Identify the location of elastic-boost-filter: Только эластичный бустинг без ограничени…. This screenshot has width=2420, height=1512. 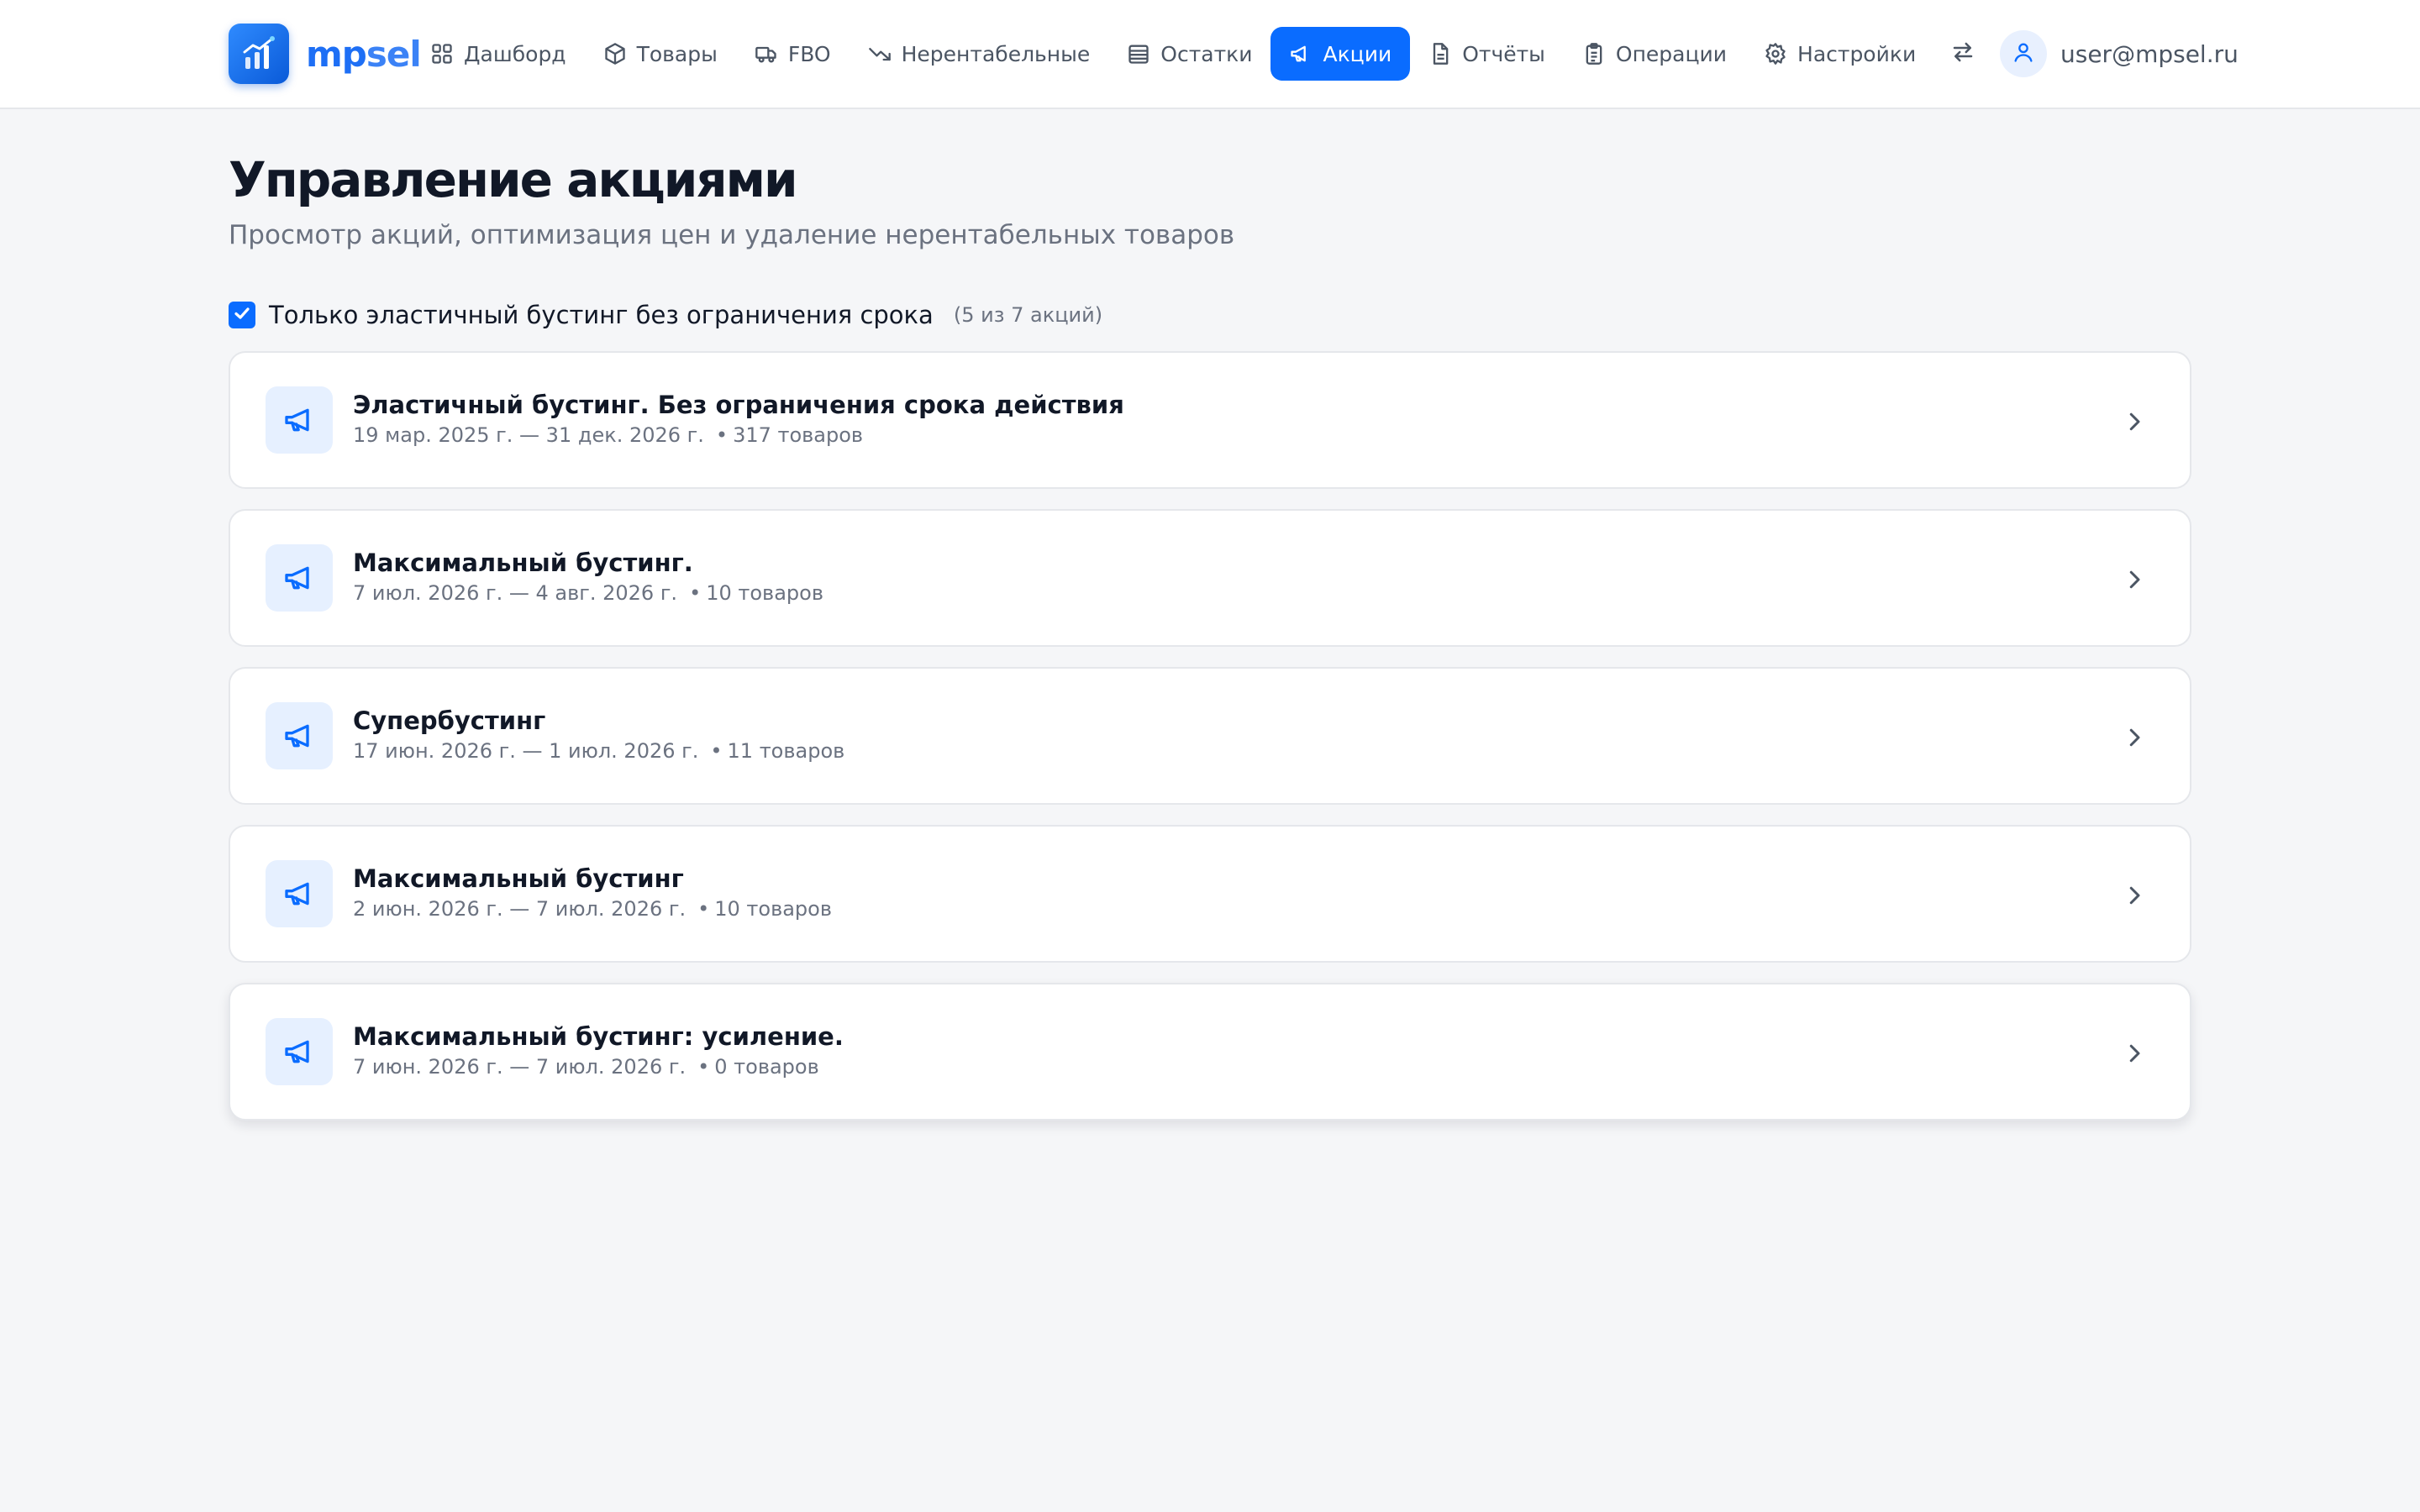
(665, 315).